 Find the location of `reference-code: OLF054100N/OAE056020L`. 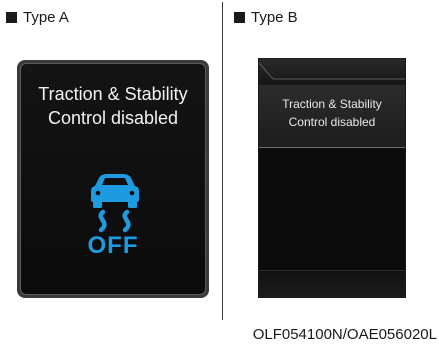

reference-code: OLF054100N/OAE056020L is located at coordinates (344, 334).